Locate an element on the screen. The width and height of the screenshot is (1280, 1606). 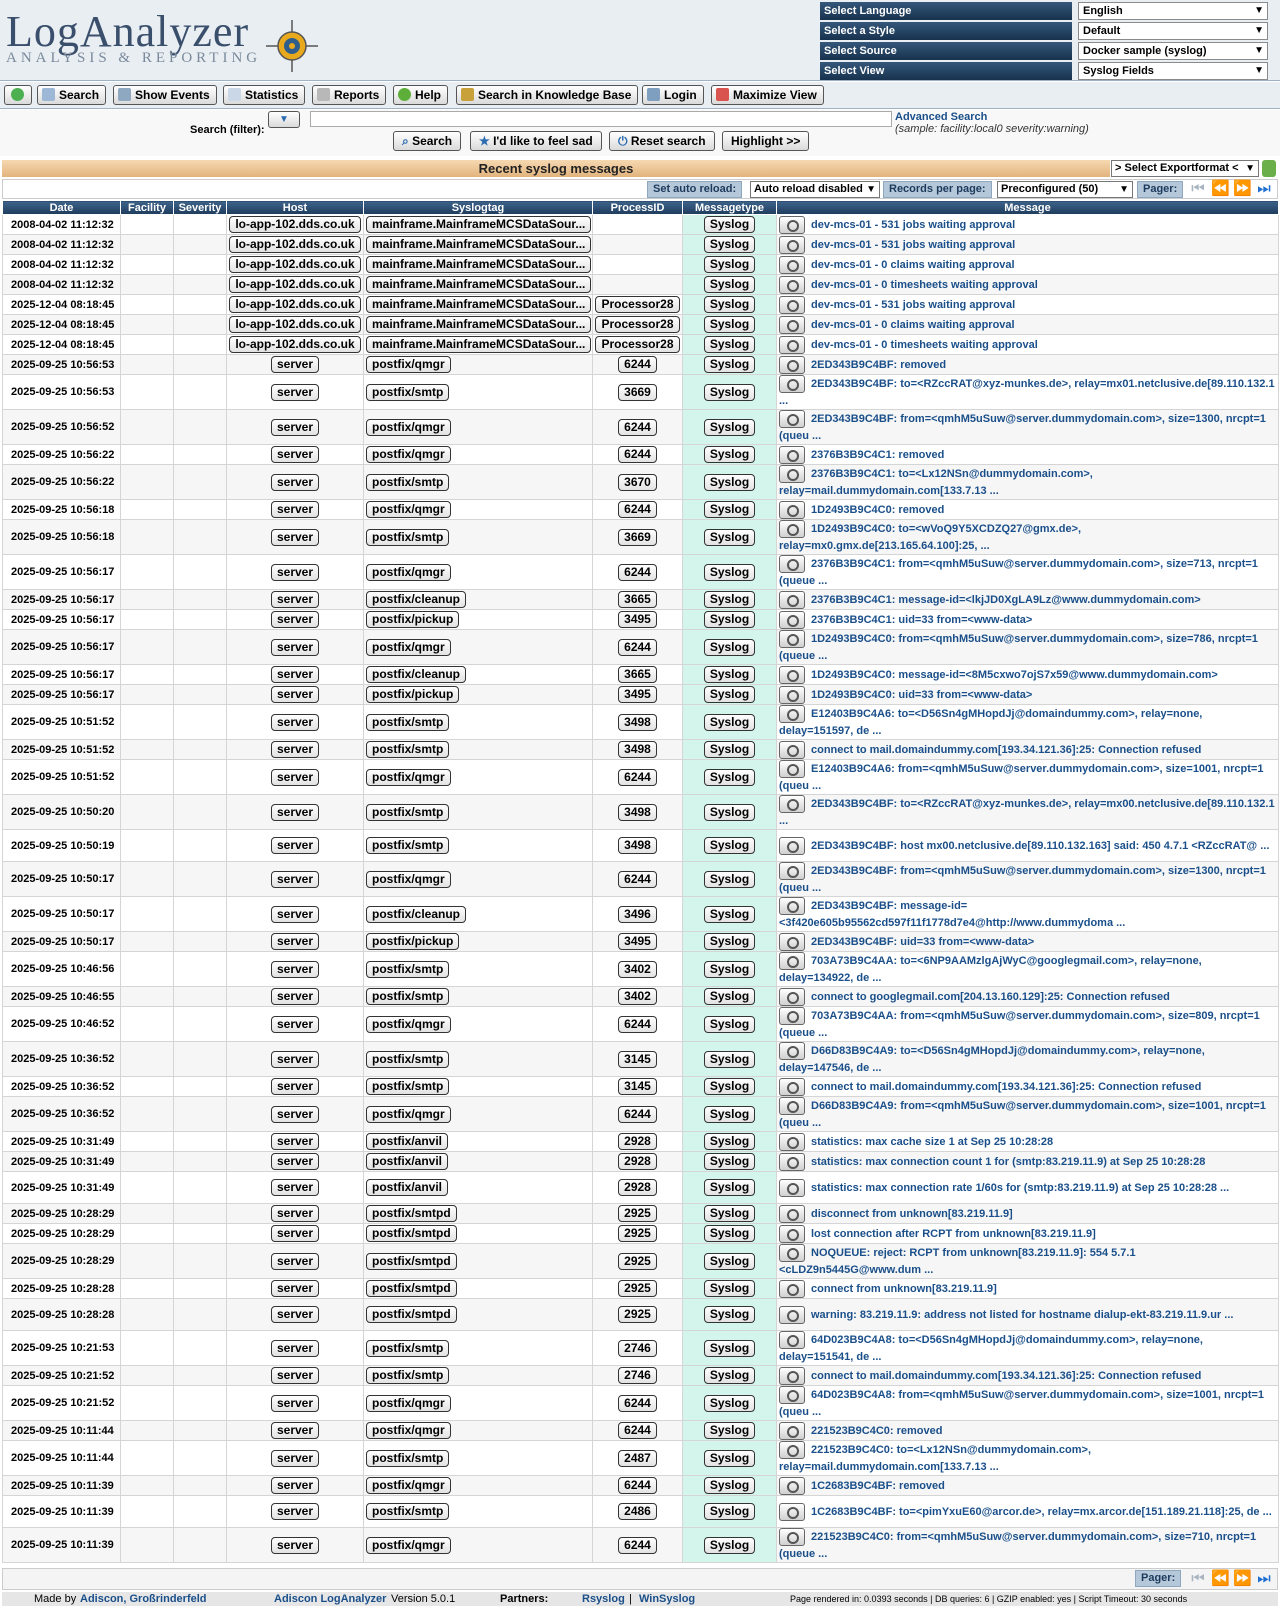
winsyslog-link: WinSyslog is located at coordinates (667, 1599).